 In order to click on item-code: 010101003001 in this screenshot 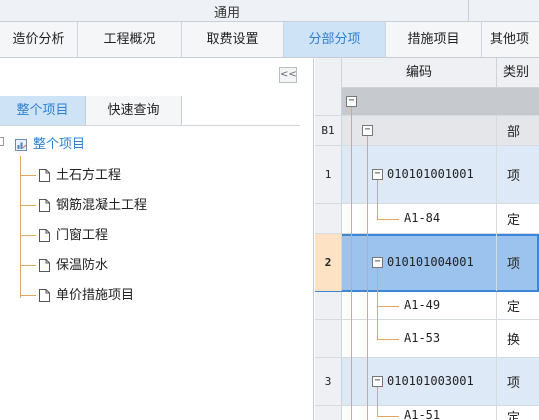, I will do `click(430, 381)`.